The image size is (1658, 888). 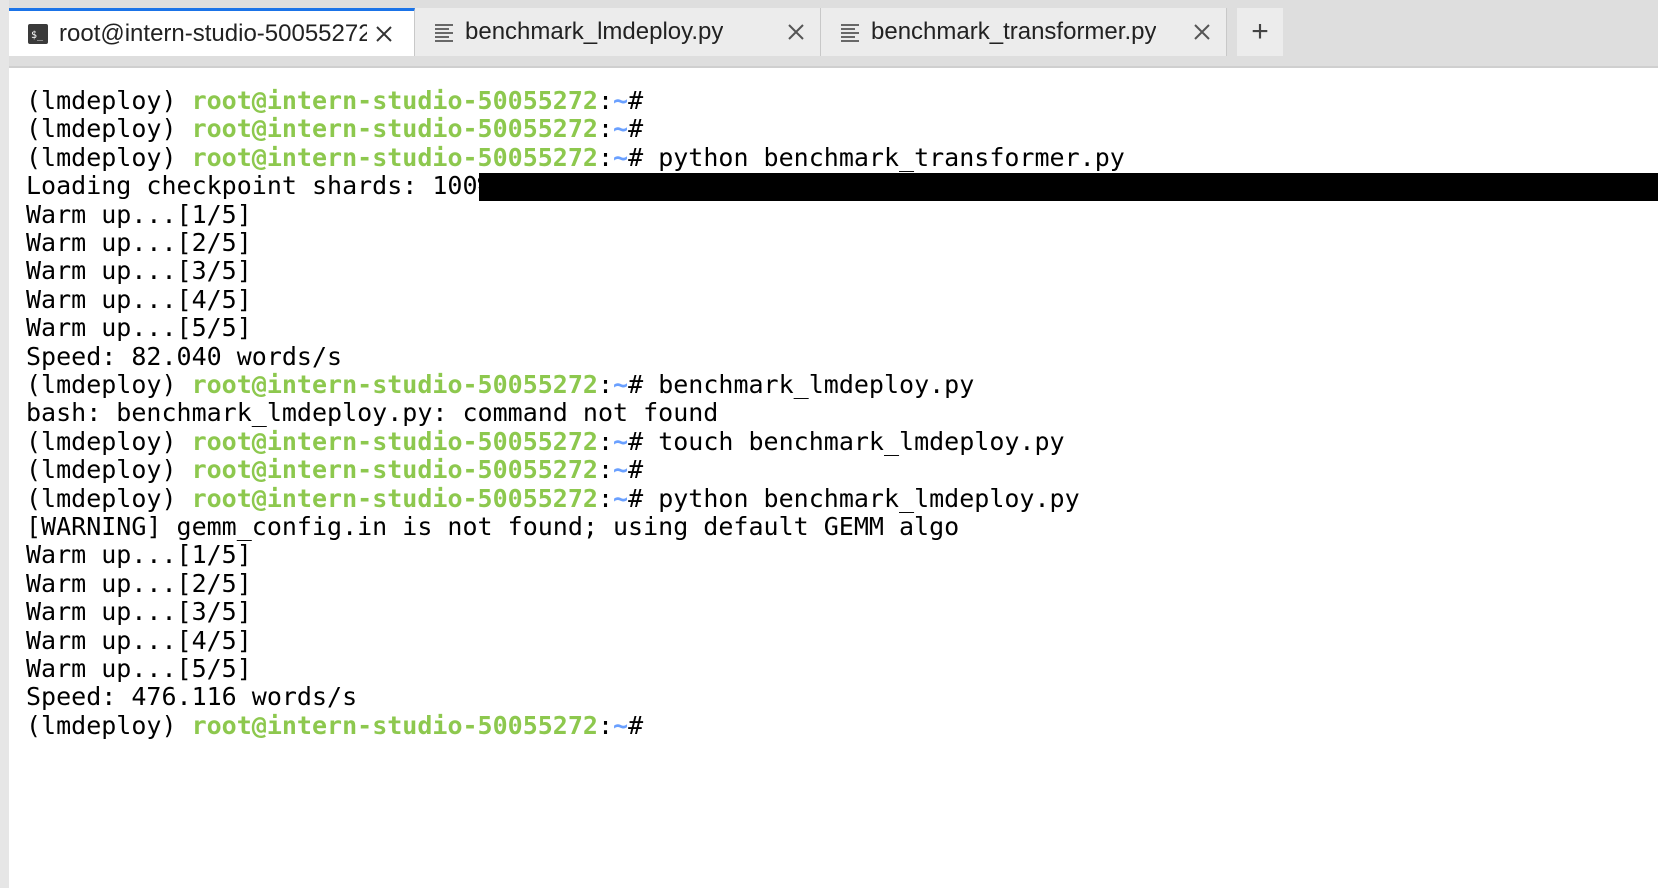 I want to click on tab-label: root@intern-studio-50055272, so click(x=213, y=33).